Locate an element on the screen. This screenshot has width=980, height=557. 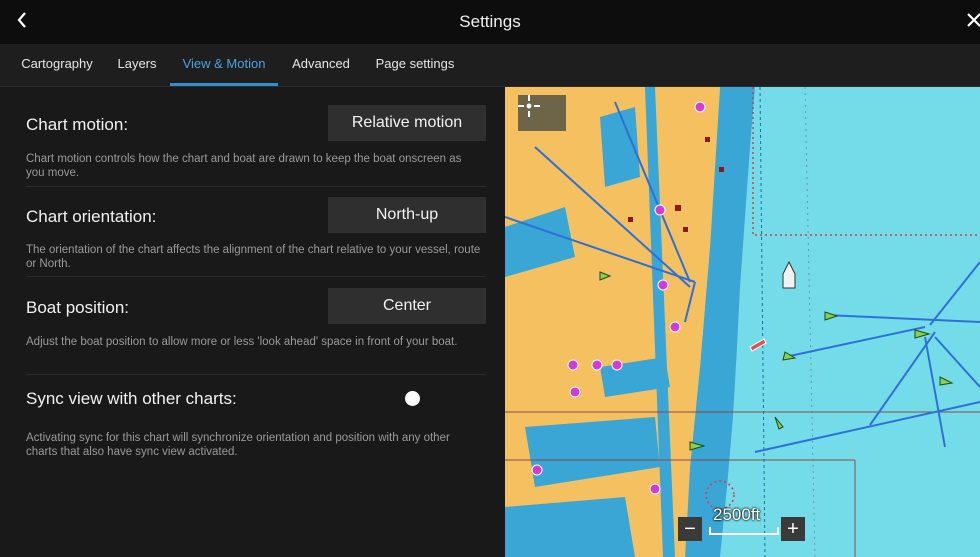
tab-layers: Layers is located at coordinates (137, 65).